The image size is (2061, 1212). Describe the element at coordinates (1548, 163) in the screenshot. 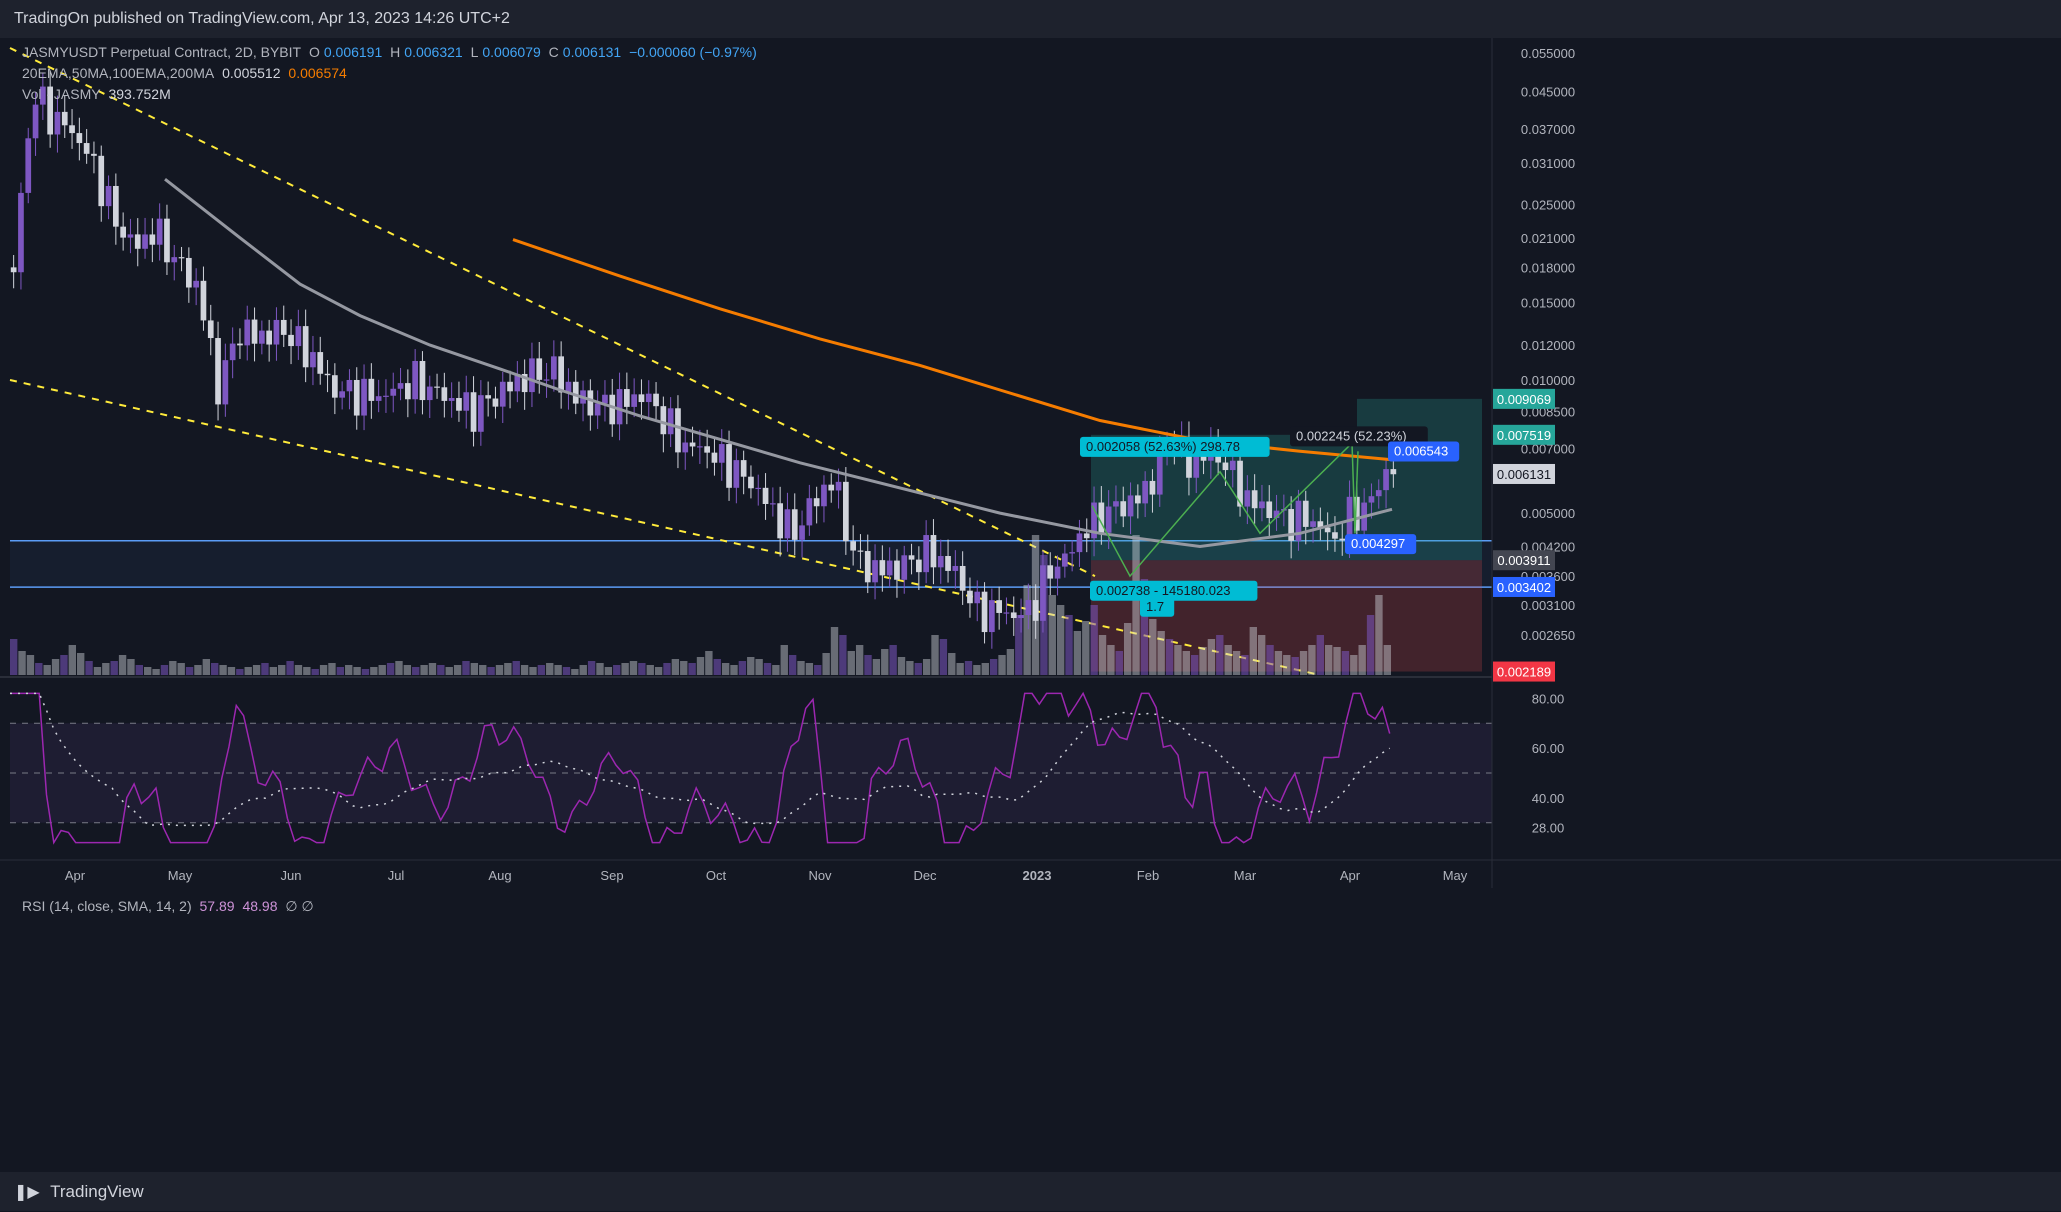

I see `price-tick-label: 0.031000` at that location.